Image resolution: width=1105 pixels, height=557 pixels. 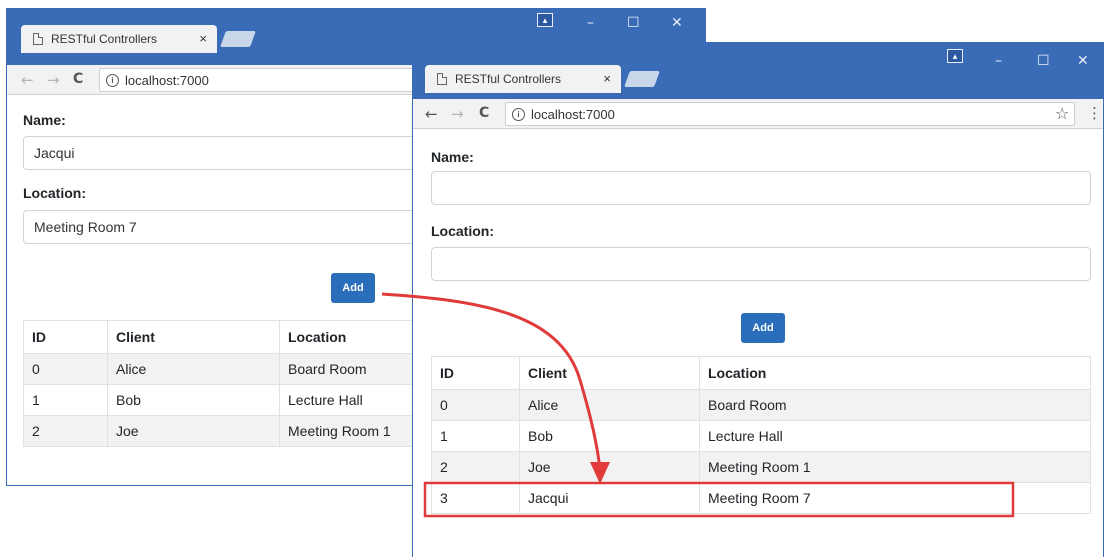 I want to click on table-row: 0 Alice Board Room, so click(x=761, y=405).